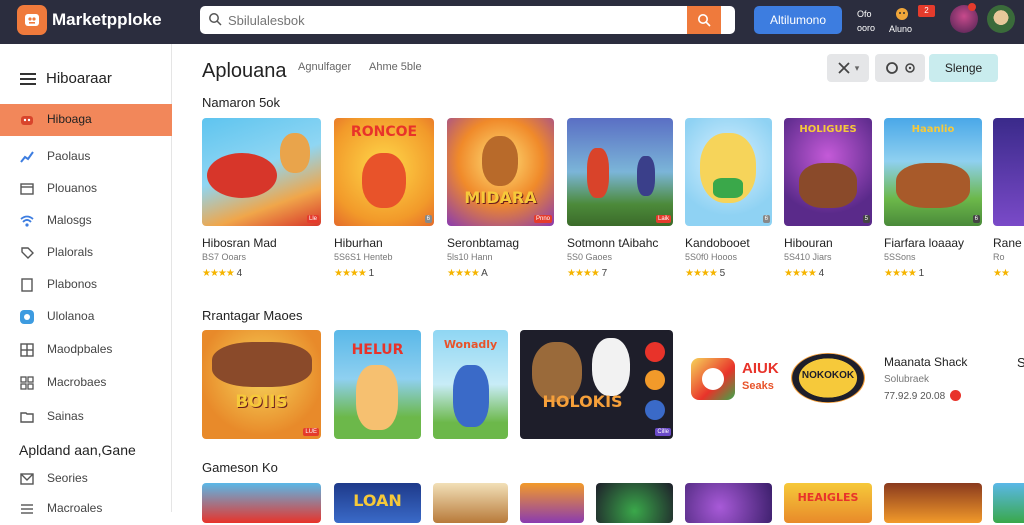 The image size is (1024, 525). What do you see at coordinates (828, 129) in the screenshot?
I see `app-art-text: HOLIGUES` at bounding box center [828, 129].